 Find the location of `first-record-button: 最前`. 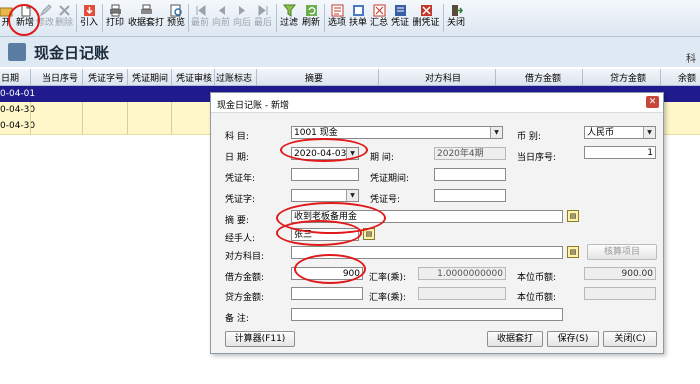

first-record-button: 最前 is located at coordinates (200, 18).